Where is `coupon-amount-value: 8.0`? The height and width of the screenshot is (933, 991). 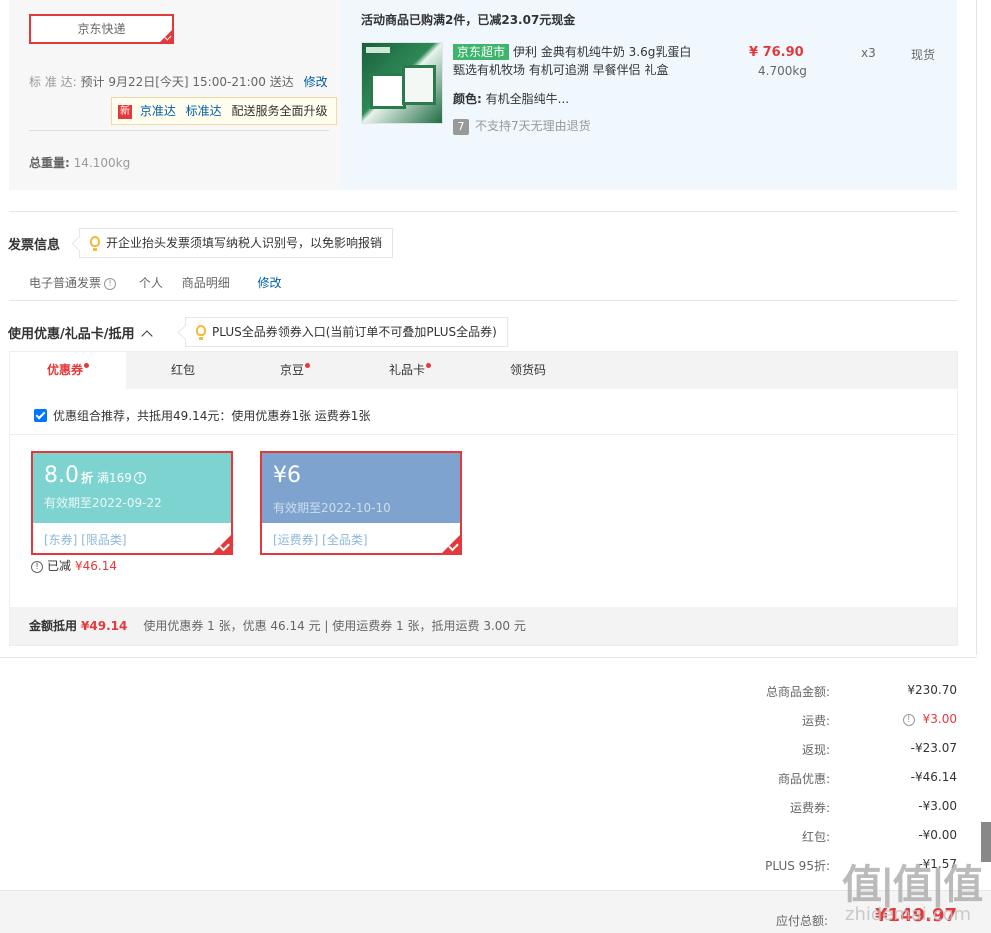
coupon-amount-value: 8.0 is located at coordinates (61, 475).